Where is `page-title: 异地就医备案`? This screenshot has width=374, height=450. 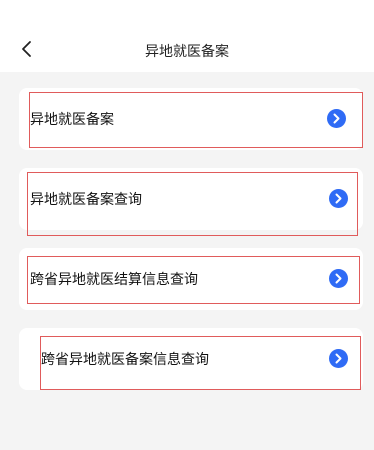
page-title: 异地就医备案 is located at coordinates (187, 52).